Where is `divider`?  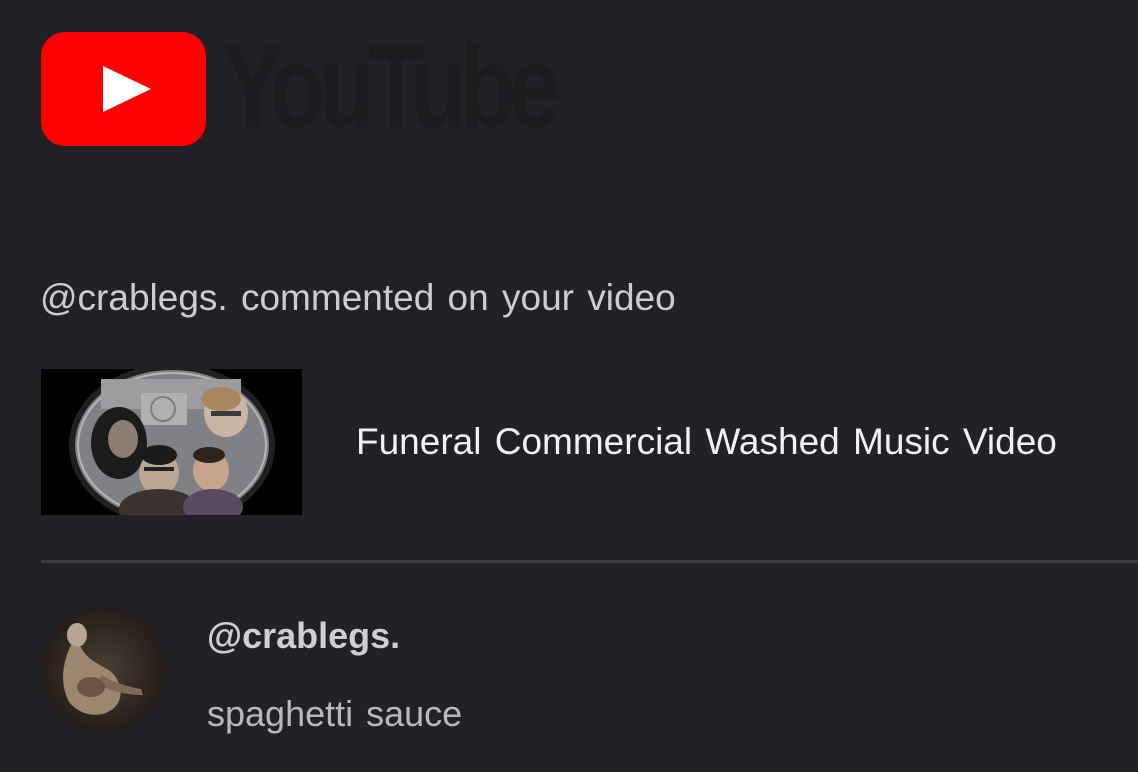 divider is located at coordinates (589, 561).